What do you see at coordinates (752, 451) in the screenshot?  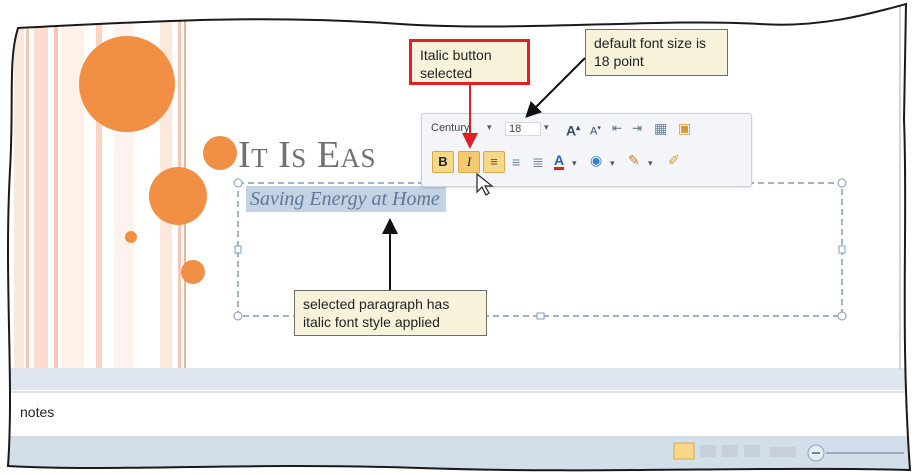 I see `slide-show-icon` at bounding box center [752, 451].